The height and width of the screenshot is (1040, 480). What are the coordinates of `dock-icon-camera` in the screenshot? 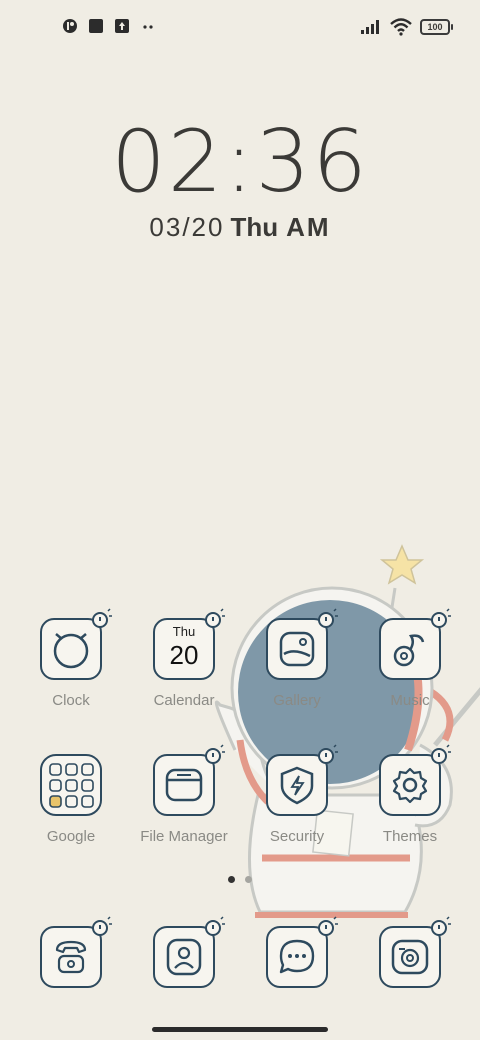 It's located at (415, 952).